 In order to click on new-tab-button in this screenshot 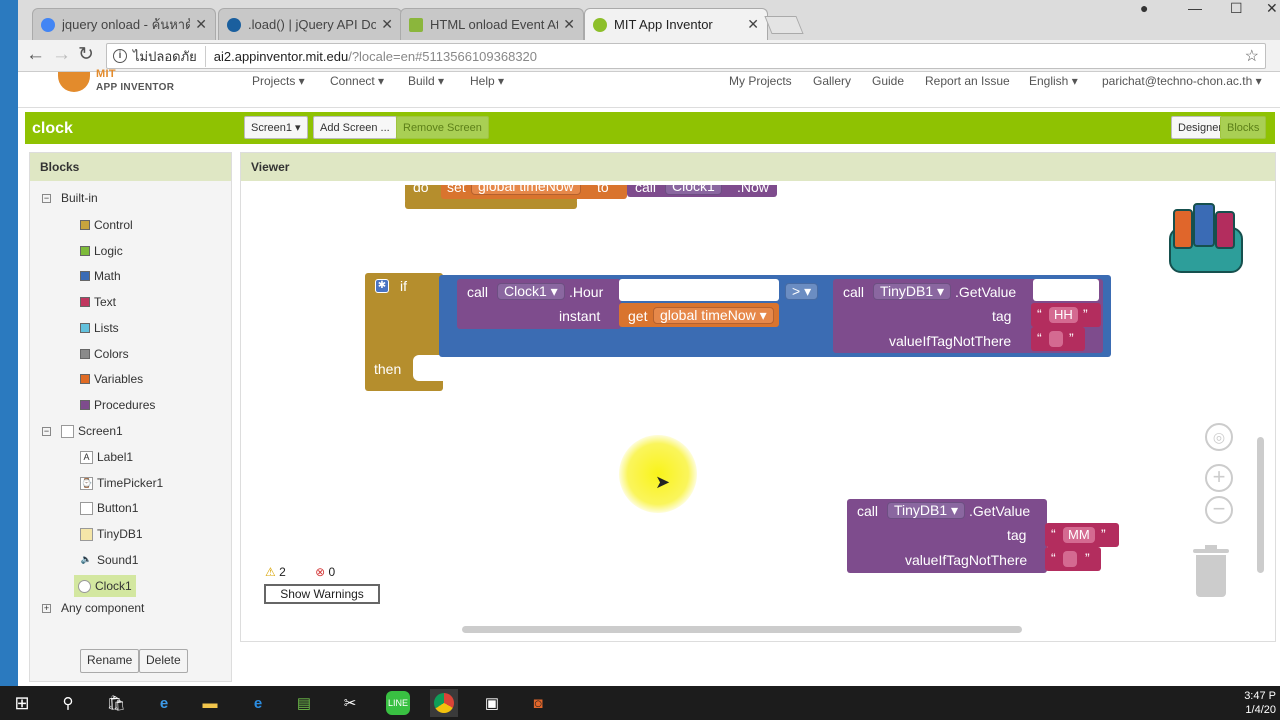, I will do `click(784, 25)`.